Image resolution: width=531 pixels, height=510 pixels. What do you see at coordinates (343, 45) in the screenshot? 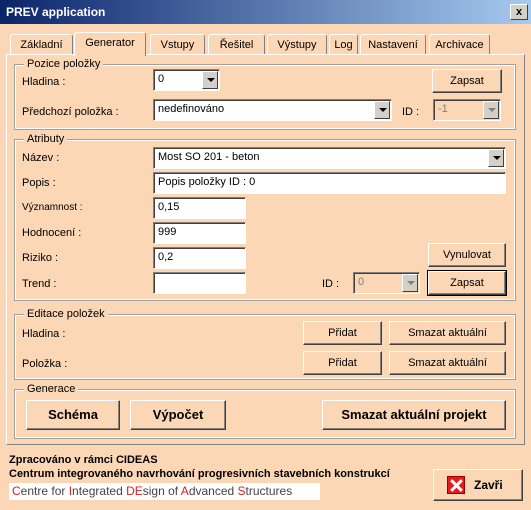
I see `tab-log: Log` at bounding box center [343, 45].